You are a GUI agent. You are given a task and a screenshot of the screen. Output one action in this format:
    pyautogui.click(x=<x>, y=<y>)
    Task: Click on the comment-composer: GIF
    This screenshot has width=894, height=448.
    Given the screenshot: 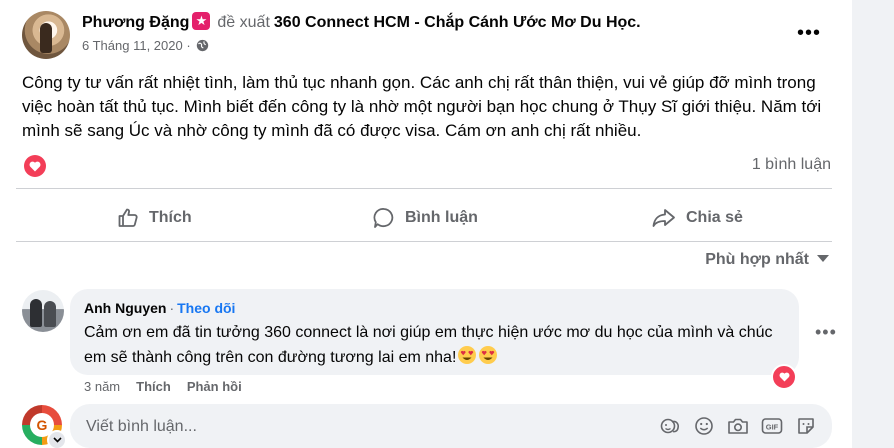 What is the action you would take?
    pyautogui.click(x=451, y=426)
    